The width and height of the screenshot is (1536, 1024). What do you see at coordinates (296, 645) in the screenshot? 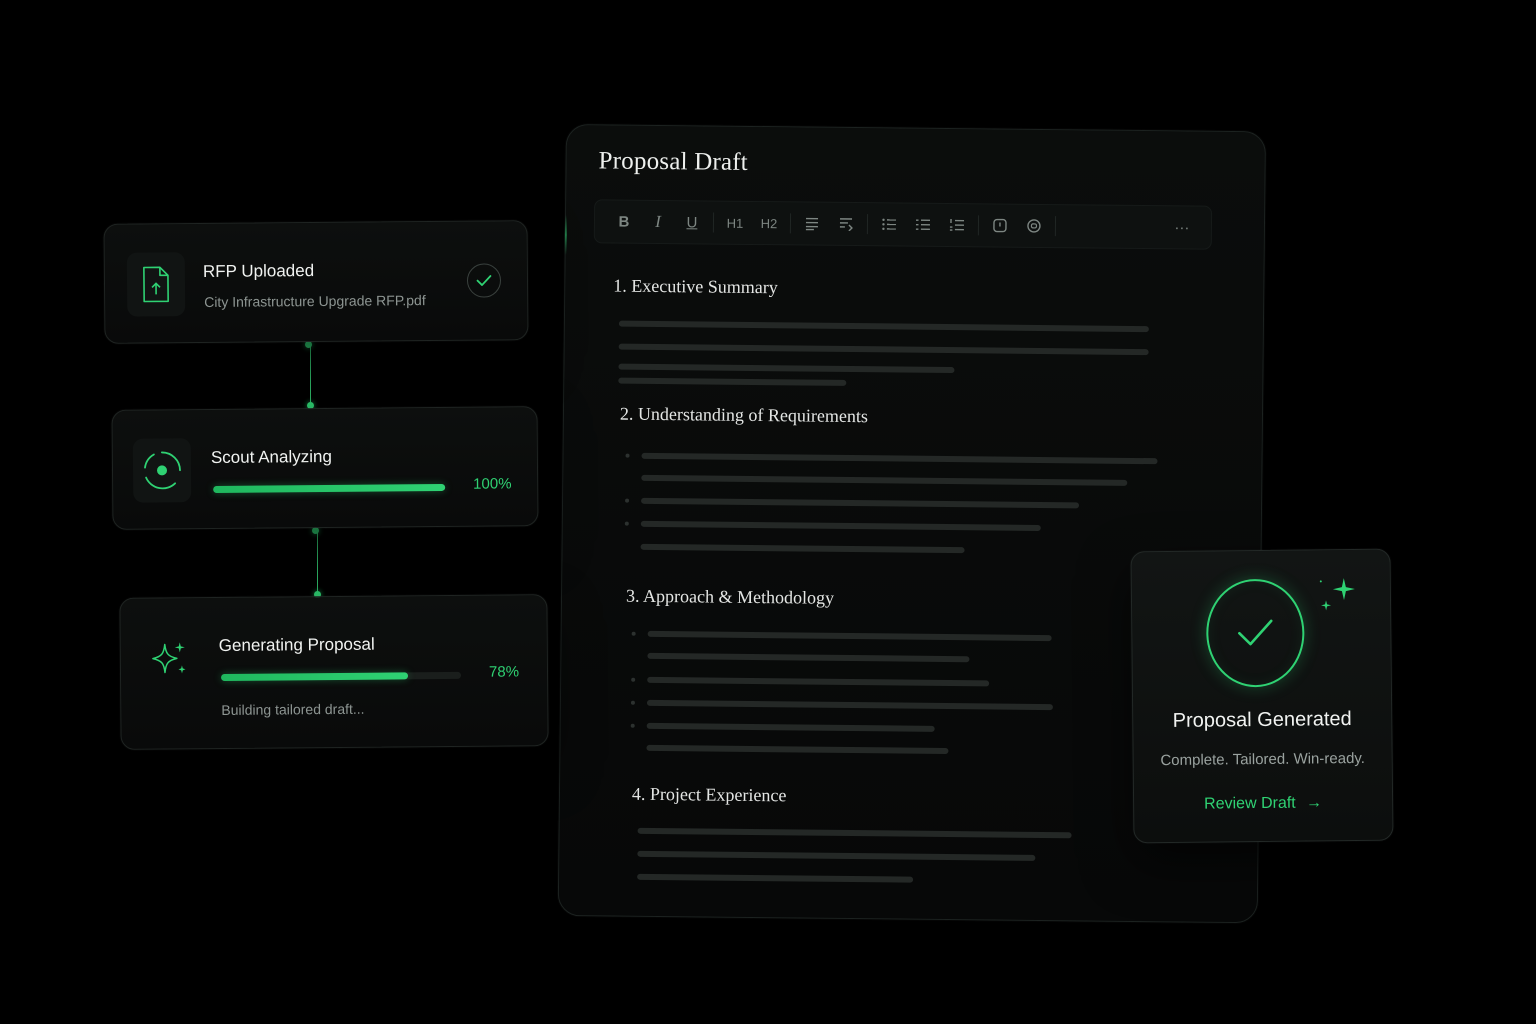
I see `step-title: Generating Proposal` at bounding box center [296, 645].